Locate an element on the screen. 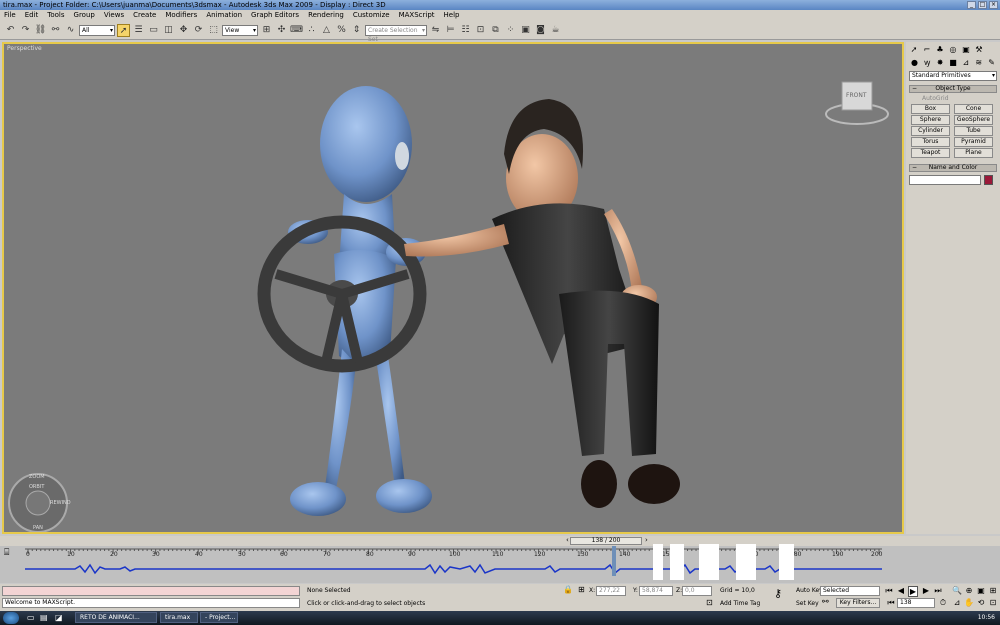  alien-character is located at coordinates (360, 301).